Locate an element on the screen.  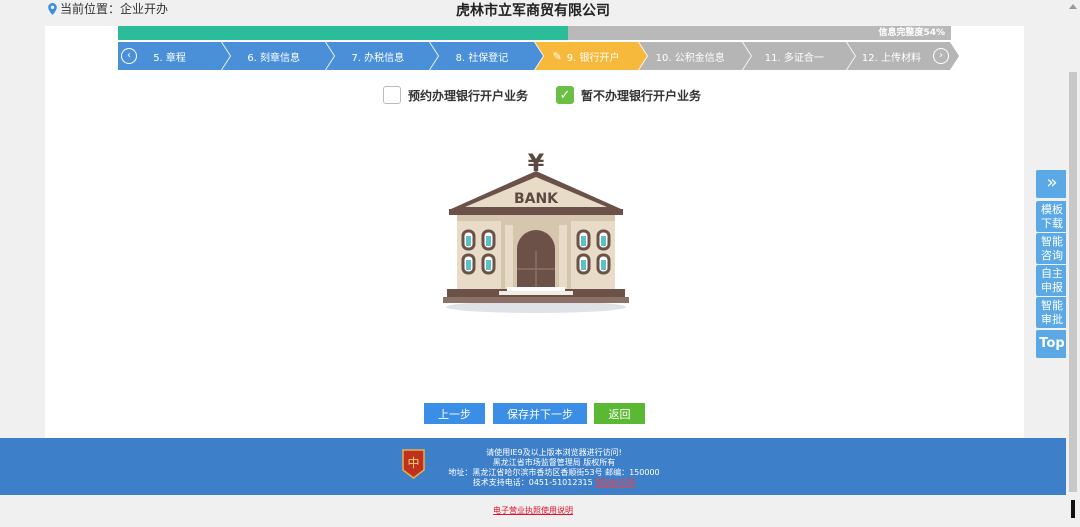
vertical-scrollbar is located at coordinates (1073, 263).